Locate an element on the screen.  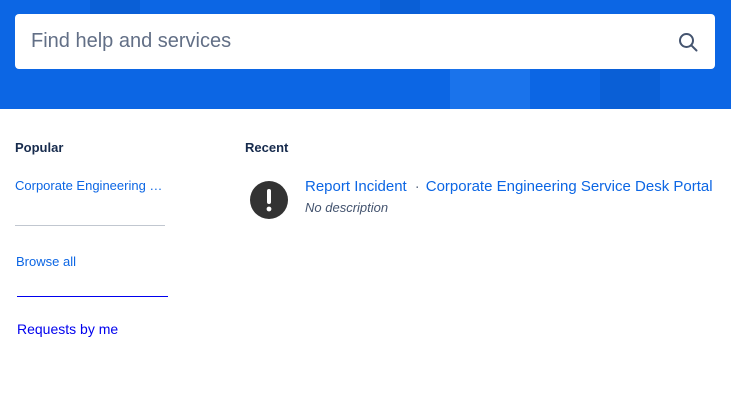
recent-heading: Recent is located at coordinates (267, 147).